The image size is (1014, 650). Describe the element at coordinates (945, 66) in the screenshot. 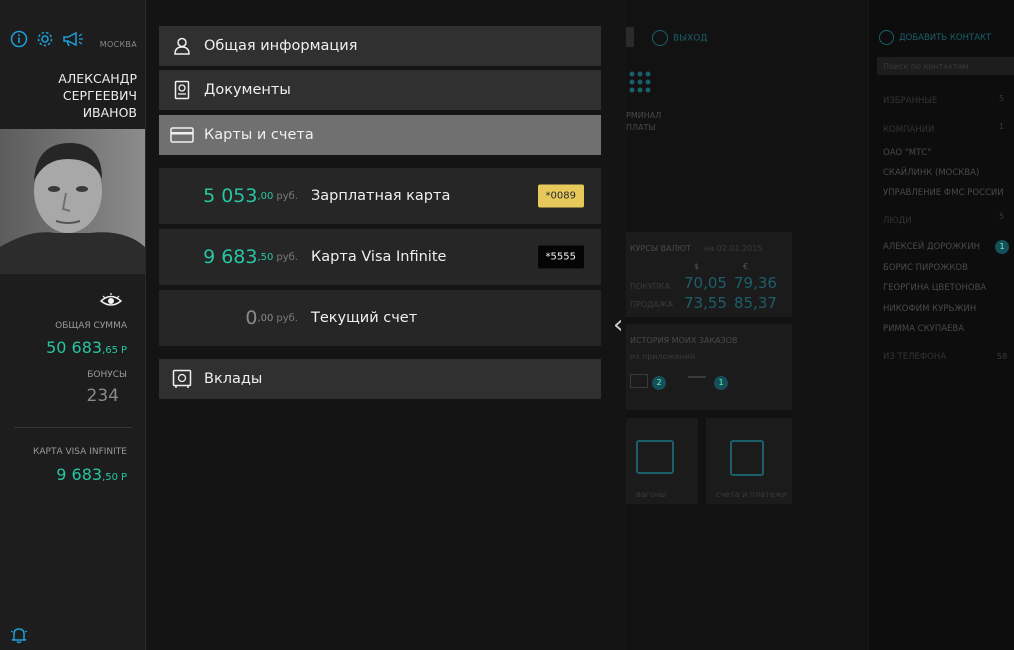

I see `contacts-search-input: Поиск по контактам` at that location.